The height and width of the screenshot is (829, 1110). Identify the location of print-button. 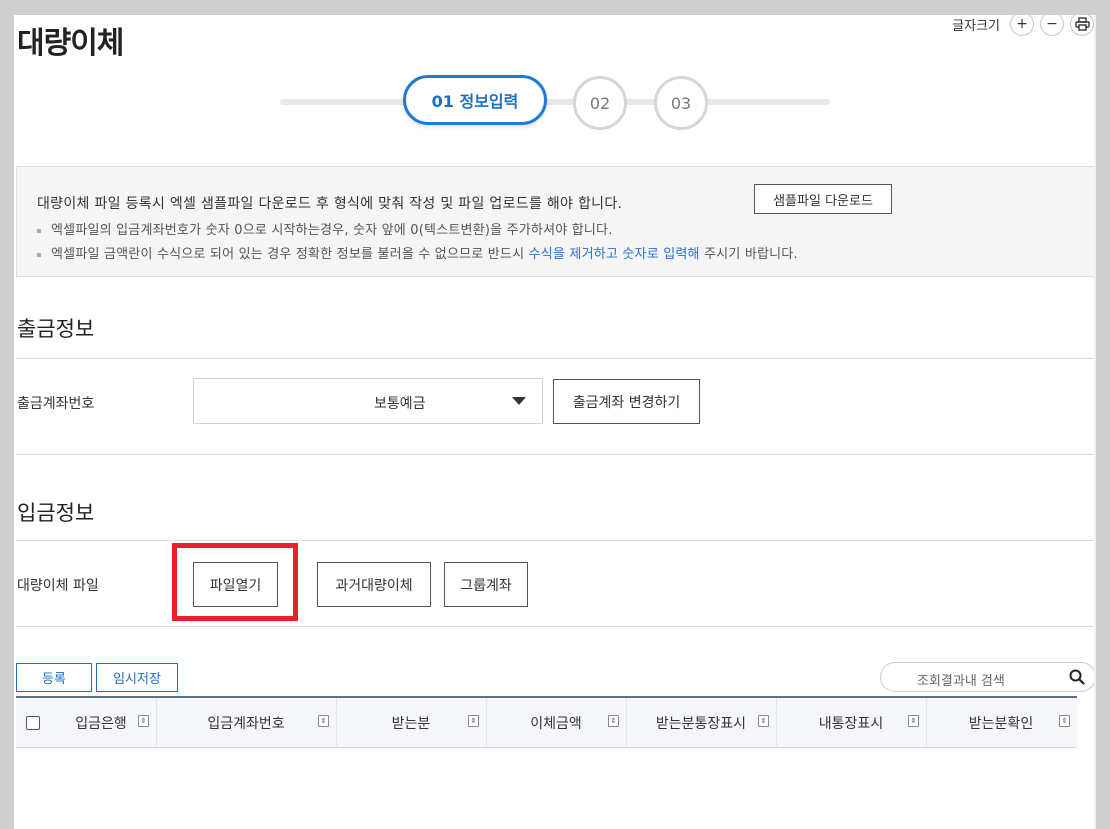
(1082, 25).